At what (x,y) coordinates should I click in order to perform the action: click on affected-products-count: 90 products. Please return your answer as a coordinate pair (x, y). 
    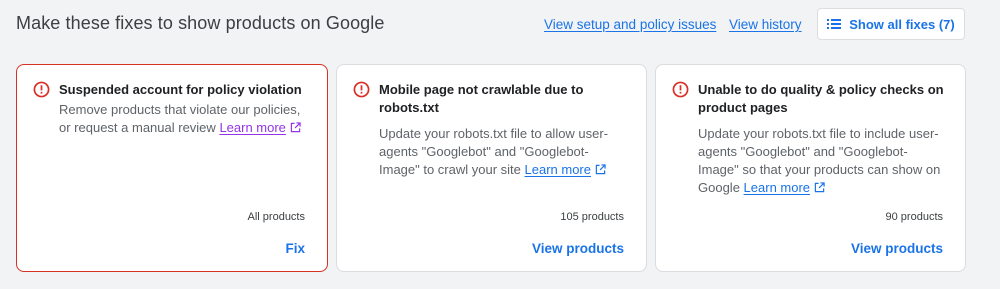
    Looking at the image, I should click on (914, 217).